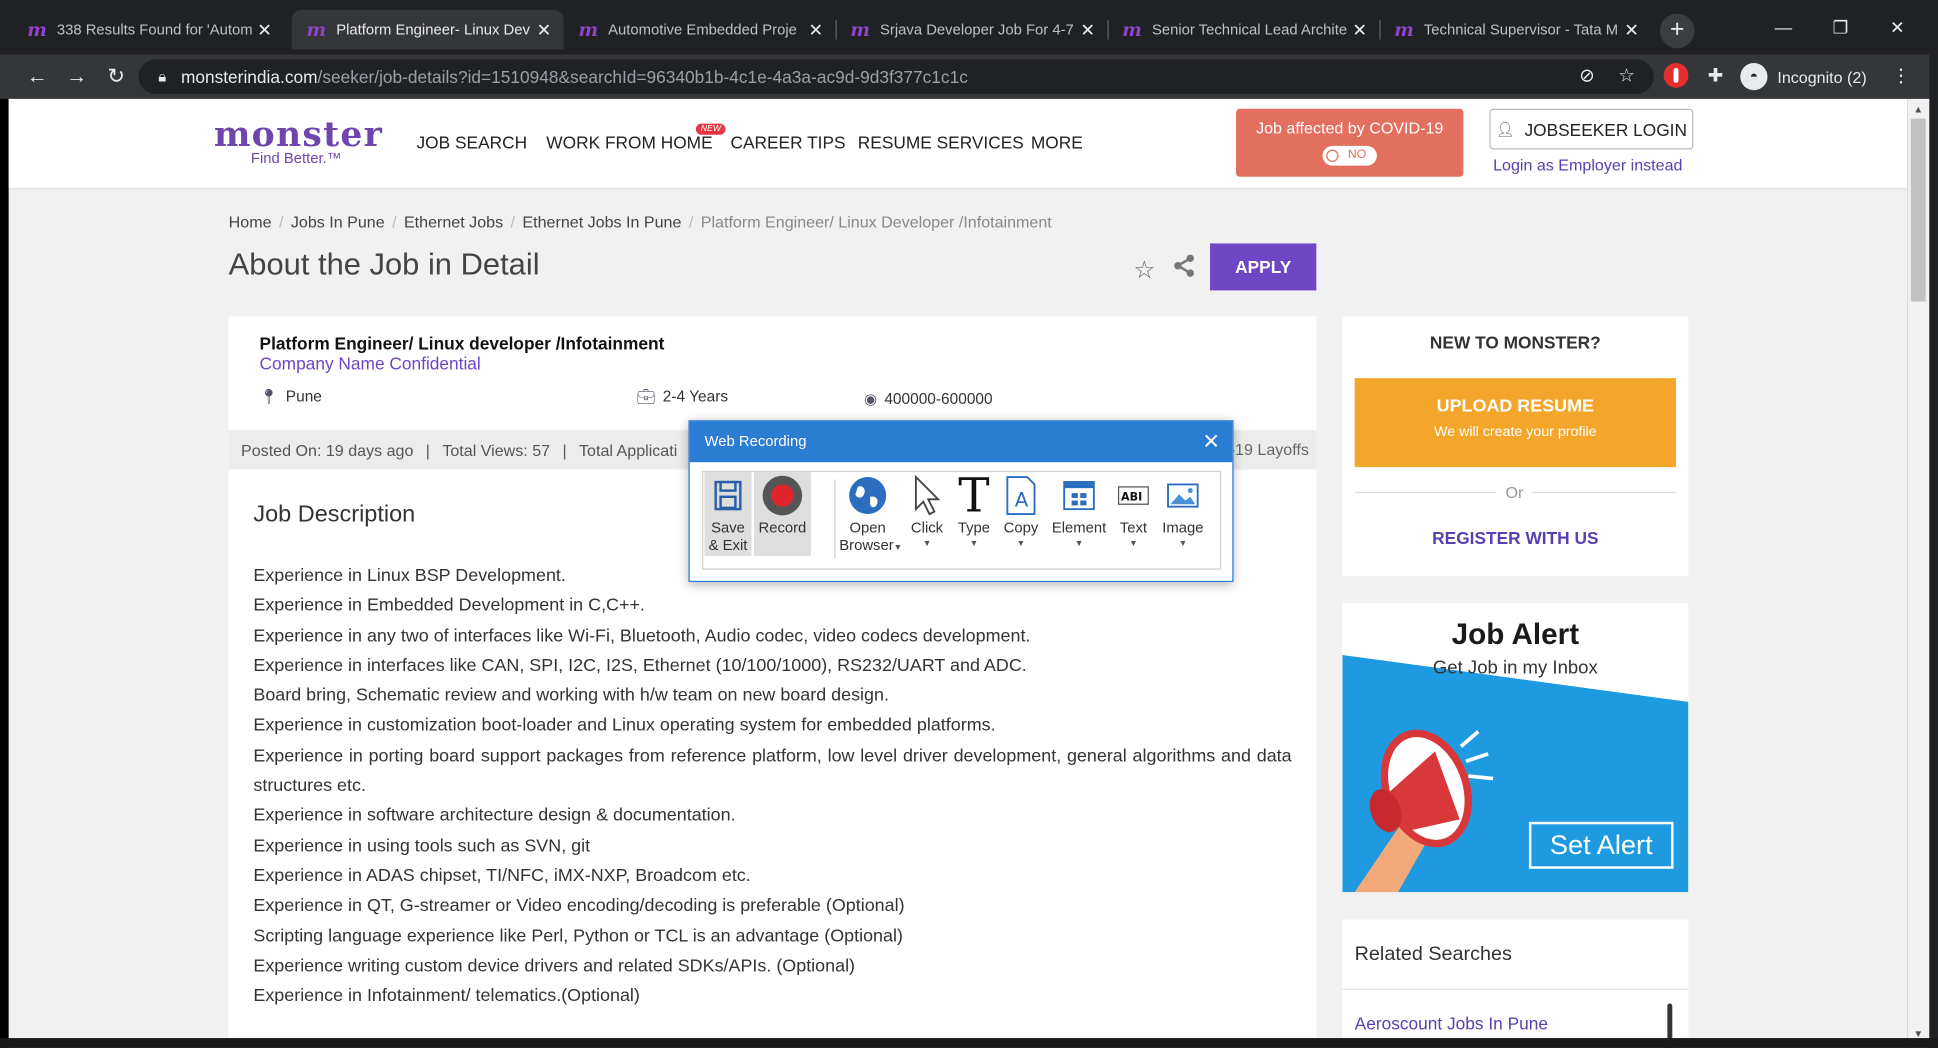 The image size is (1938, 1048). What do you see at coordinates (1591, 129) in the screenshot?
I see `jobseeker-login-button: 👤︎ JOBSEEKER LOGIN` at bounding box center [1591, 129].